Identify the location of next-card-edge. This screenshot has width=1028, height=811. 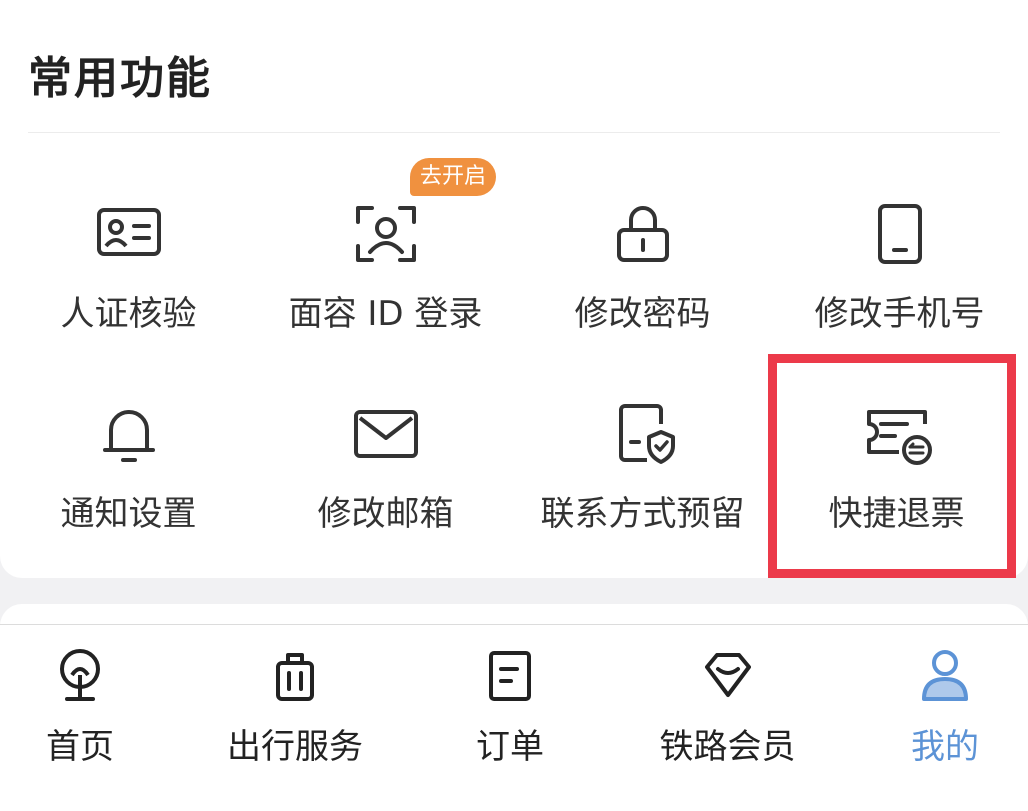
(514, 615).